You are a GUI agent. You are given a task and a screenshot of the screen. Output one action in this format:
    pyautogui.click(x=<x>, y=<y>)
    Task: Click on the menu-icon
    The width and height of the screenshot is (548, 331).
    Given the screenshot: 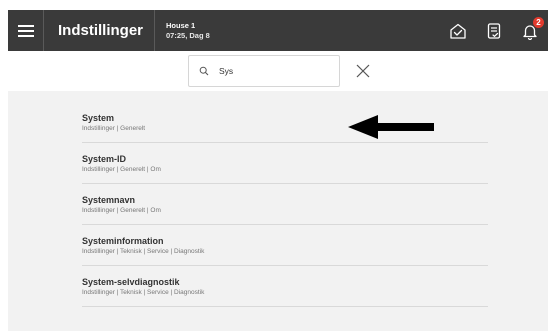 What is the action you would take?
    pyautogui.click(x=25, y=30)
    